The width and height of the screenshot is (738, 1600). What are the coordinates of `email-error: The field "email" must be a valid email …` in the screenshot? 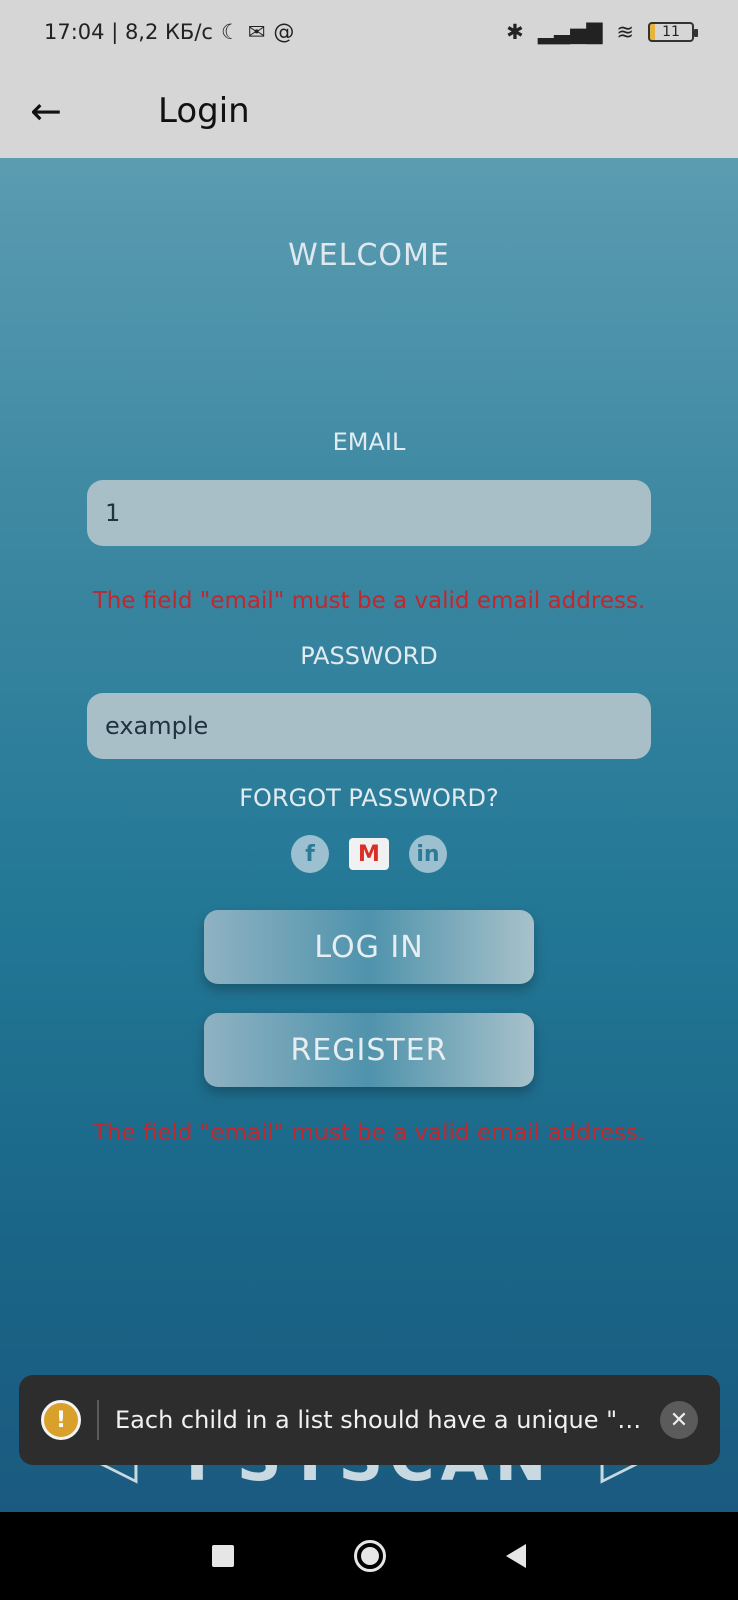 It's located at (369, 601).